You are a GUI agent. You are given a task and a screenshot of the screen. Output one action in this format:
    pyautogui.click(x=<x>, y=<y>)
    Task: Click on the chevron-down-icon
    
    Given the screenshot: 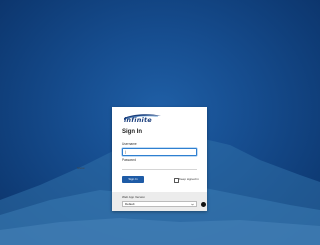 What is the action you would take?
    pyautogui.click(x=192, y=205)
    